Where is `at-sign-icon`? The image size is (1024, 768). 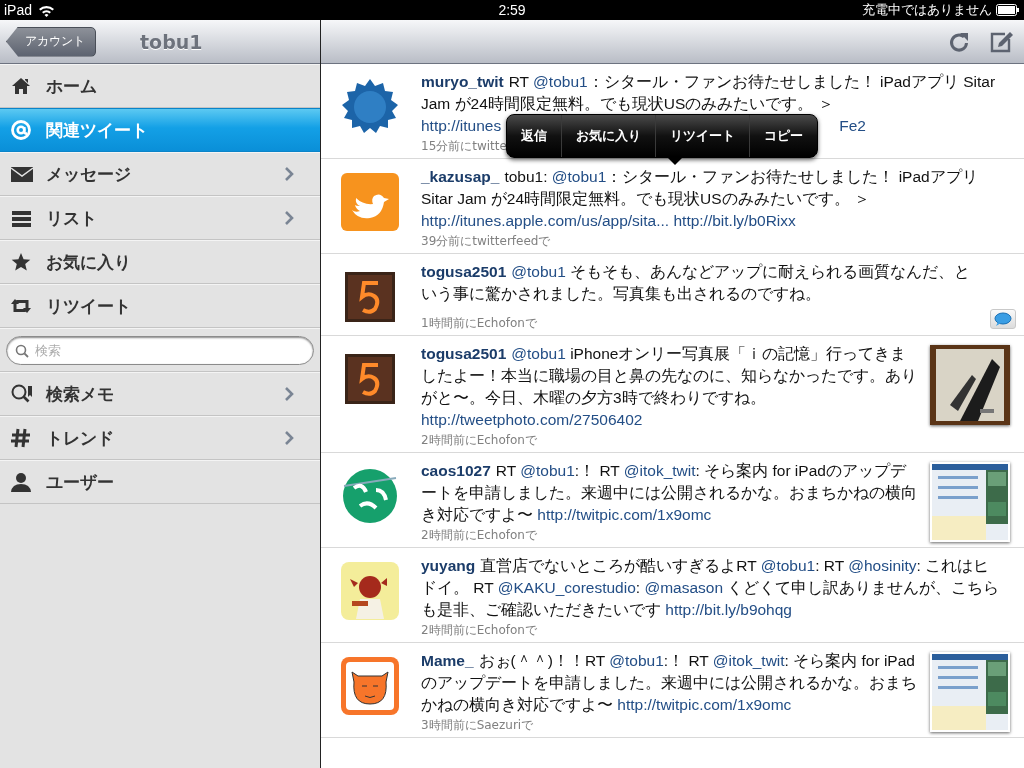
at-sign-icon is located at coordinates (22, 130).